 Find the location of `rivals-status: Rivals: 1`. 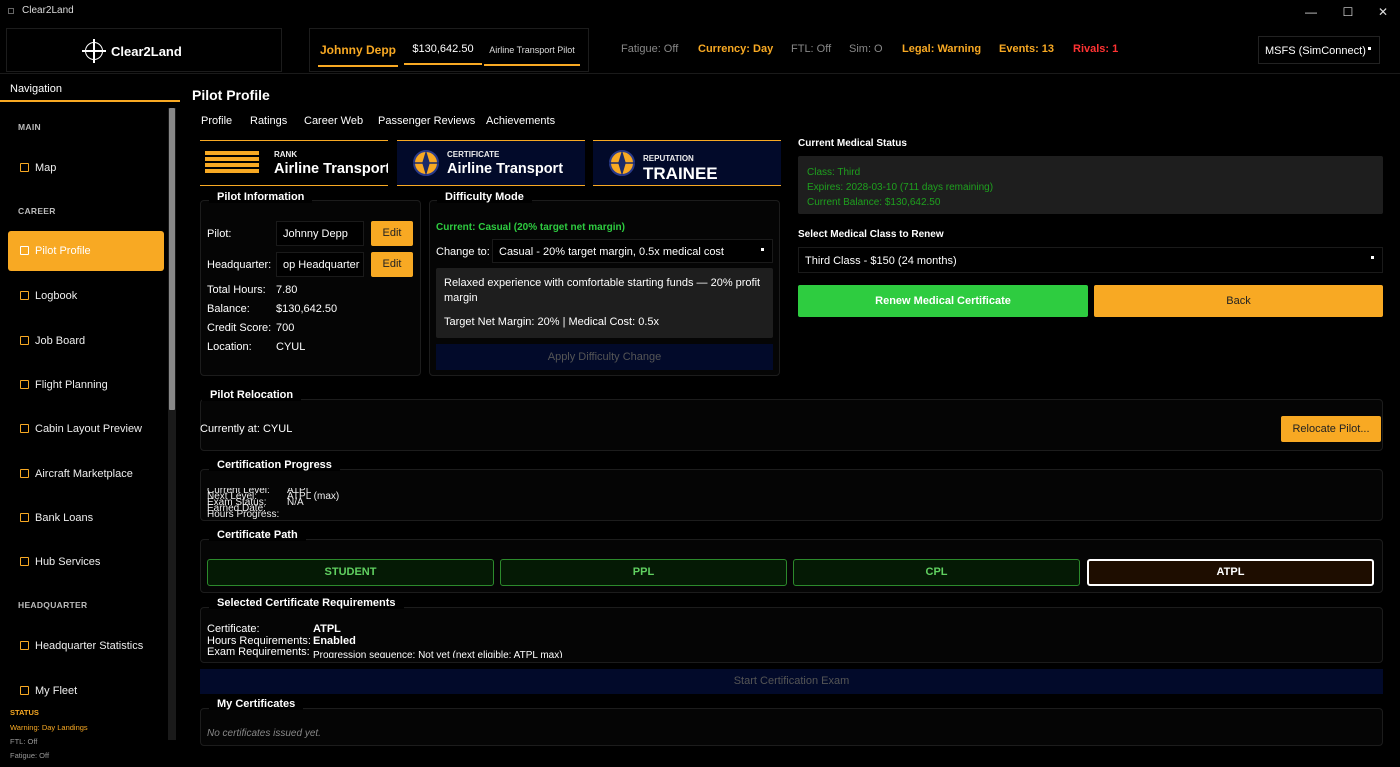

rivals-status: Rivals: 1 is located at coordinates (1095, 49).